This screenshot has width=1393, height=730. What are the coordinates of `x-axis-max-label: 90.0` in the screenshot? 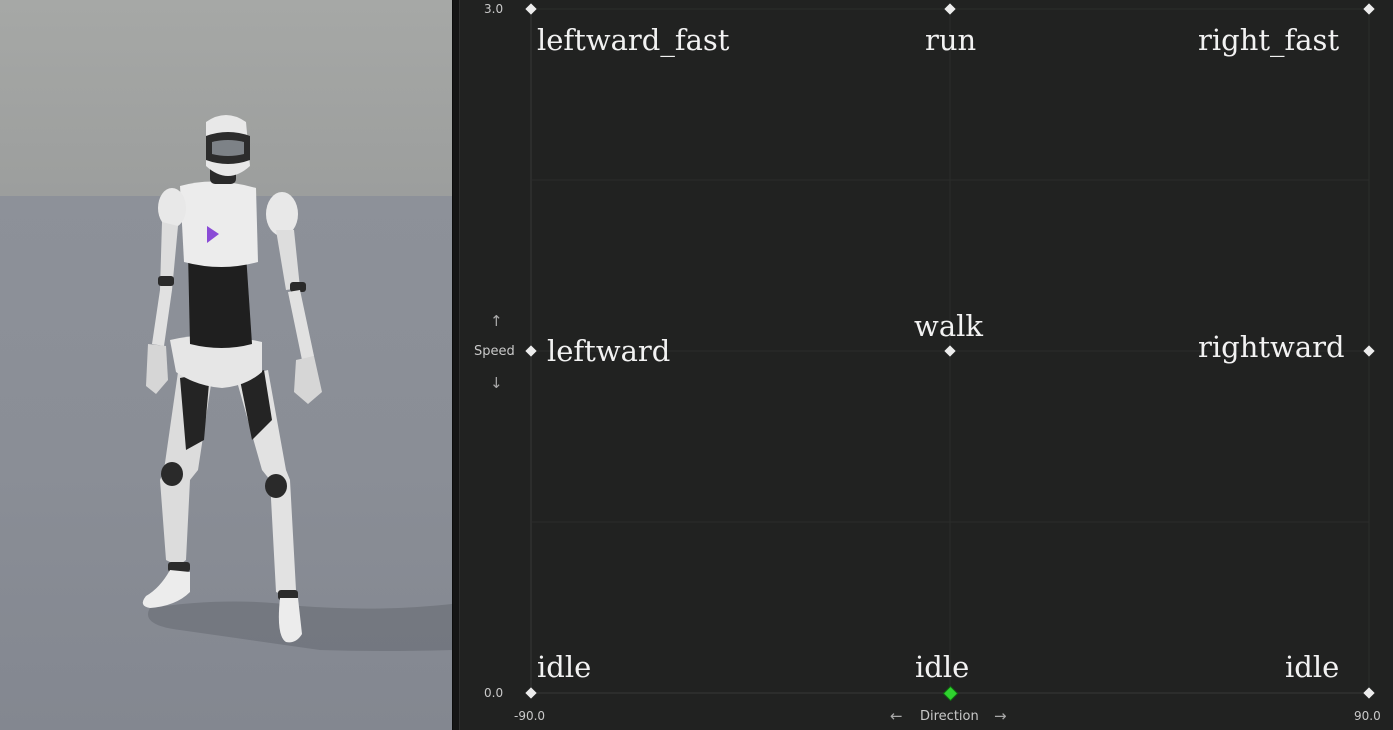 It's located at (1367, 716).